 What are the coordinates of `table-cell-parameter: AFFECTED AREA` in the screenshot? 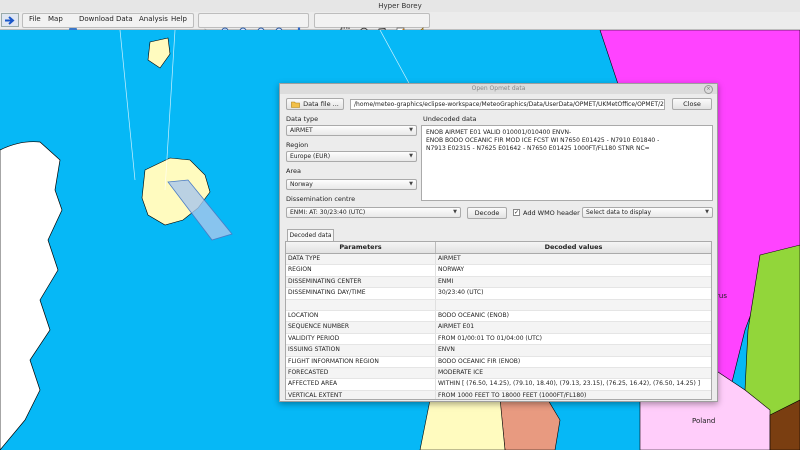 It's located at (361, 384).